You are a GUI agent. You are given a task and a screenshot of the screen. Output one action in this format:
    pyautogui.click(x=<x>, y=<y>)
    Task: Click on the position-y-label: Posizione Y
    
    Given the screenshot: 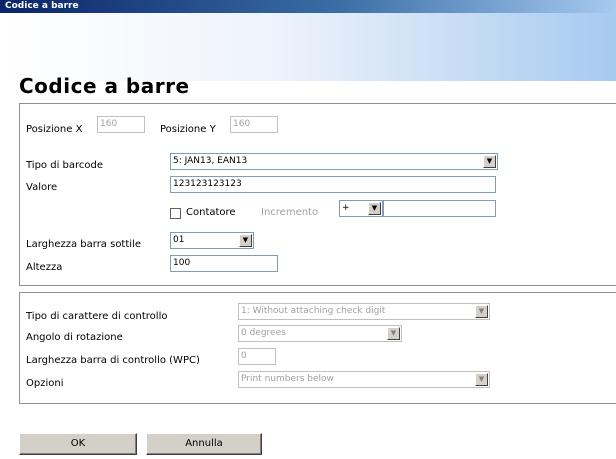 What is the action you would take?
    pyautogui.click(x=188, y=129)
    